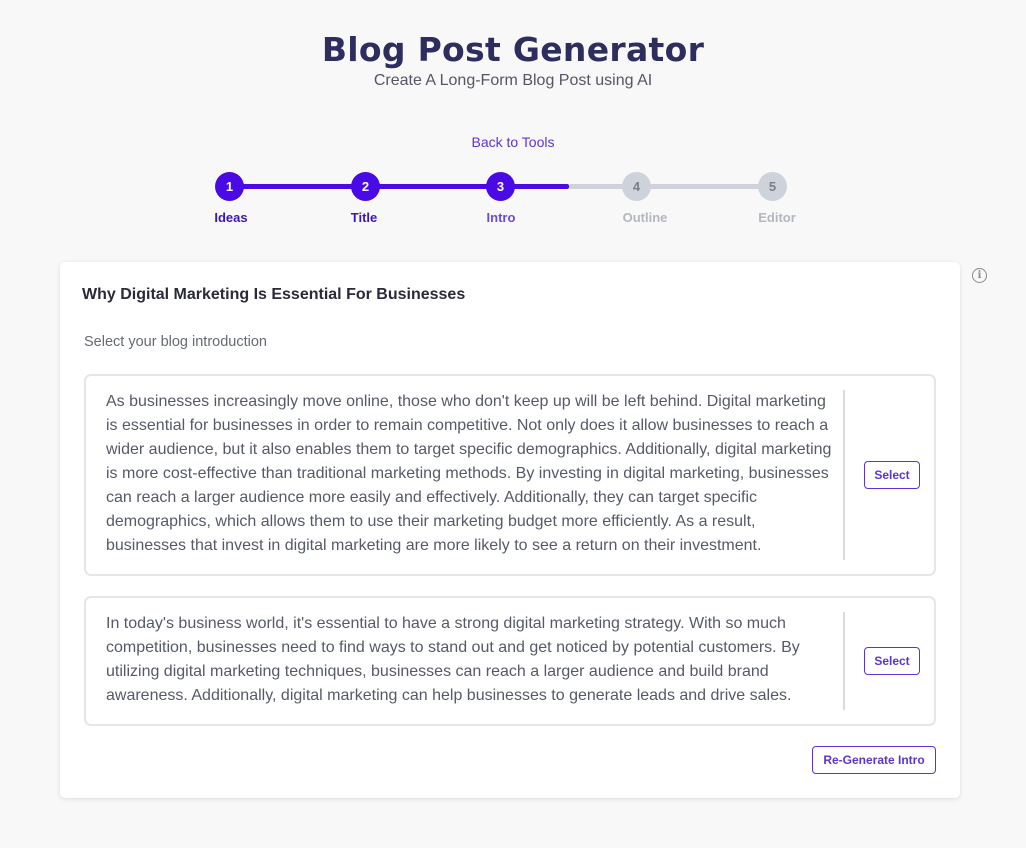 The width and height of the screenshot is (1026, 848). Describe the element at coordinates (777, 217) in the screenshot. I see `step-5-label: Editor` at that location.